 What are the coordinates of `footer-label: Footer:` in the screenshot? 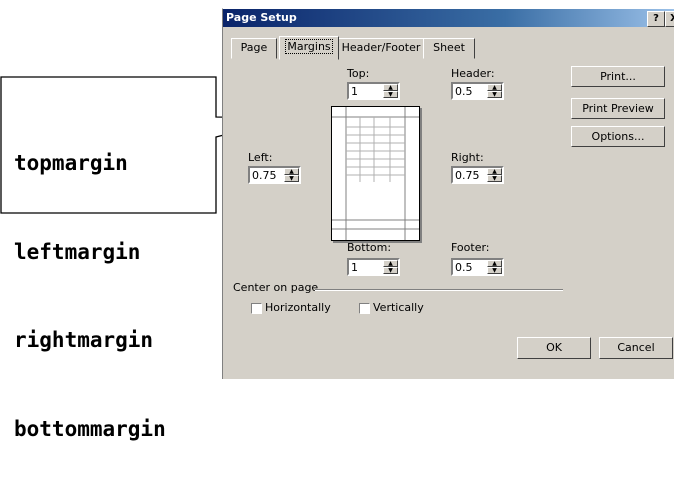 It's located at (470, 247).